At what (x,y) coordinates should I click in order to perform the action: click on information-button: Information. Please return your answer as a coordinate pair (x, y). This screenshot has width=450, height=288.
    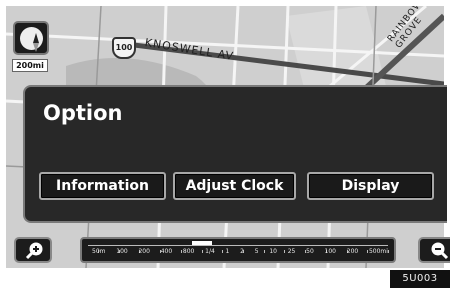
    Looking at the image, I should click on (102, 186).